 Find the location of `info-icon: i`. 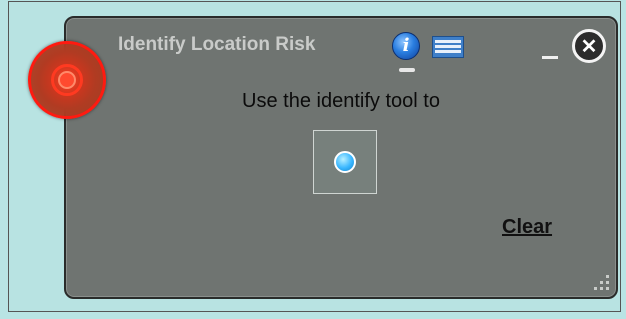

info-icon: i is located at coordinates (406, 46).